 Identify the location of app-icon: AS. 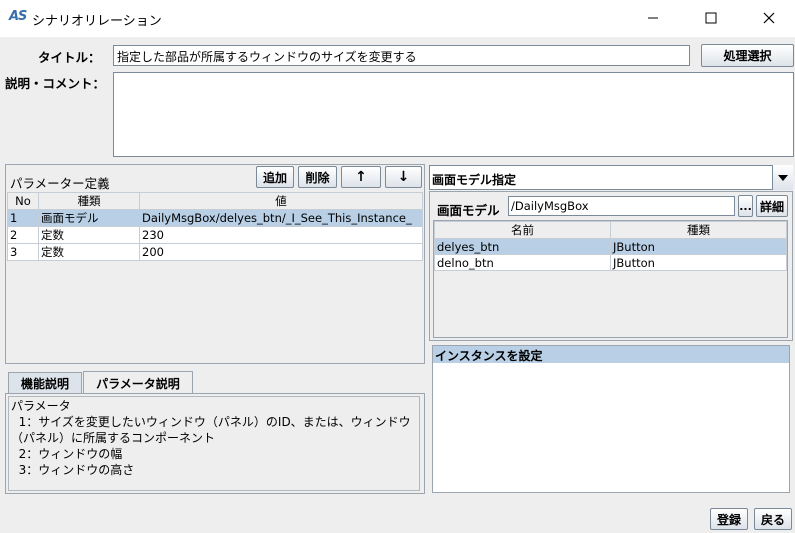
(18, 16).